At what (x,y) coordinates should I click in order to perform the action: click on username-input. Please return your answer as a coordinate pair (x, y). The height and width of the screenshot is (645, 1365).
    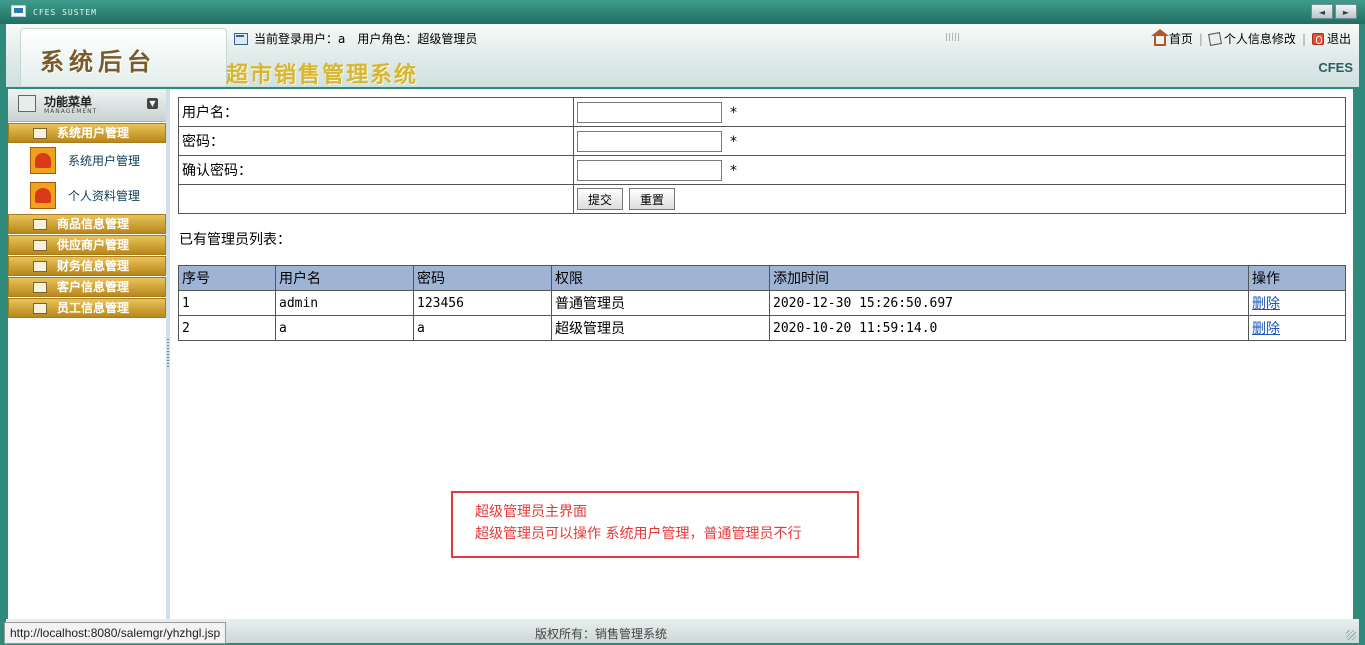
    Looking at the image, I should click on (649, 112).